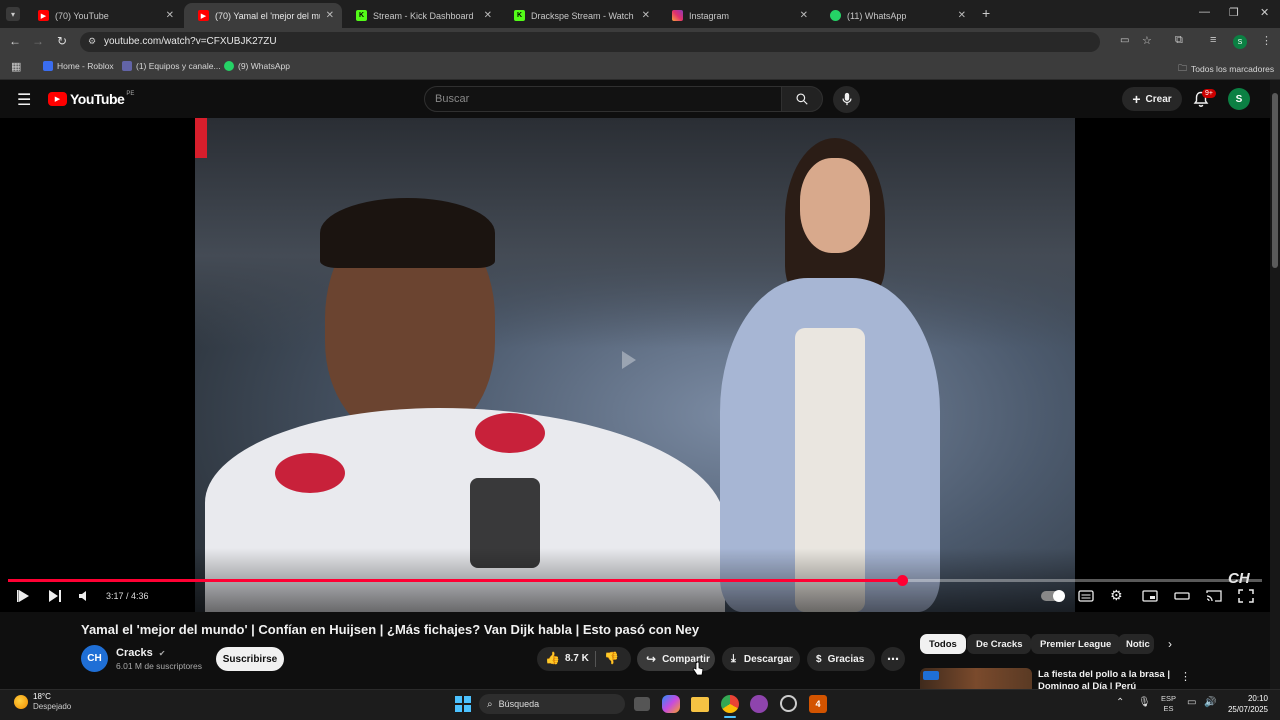 The image size is (1280, 720). What do you see at coordinates (552, 704) in the screenshot?
I see `taskbar-search: ⌕ Búsqueda` at bounding box center [552, 704].